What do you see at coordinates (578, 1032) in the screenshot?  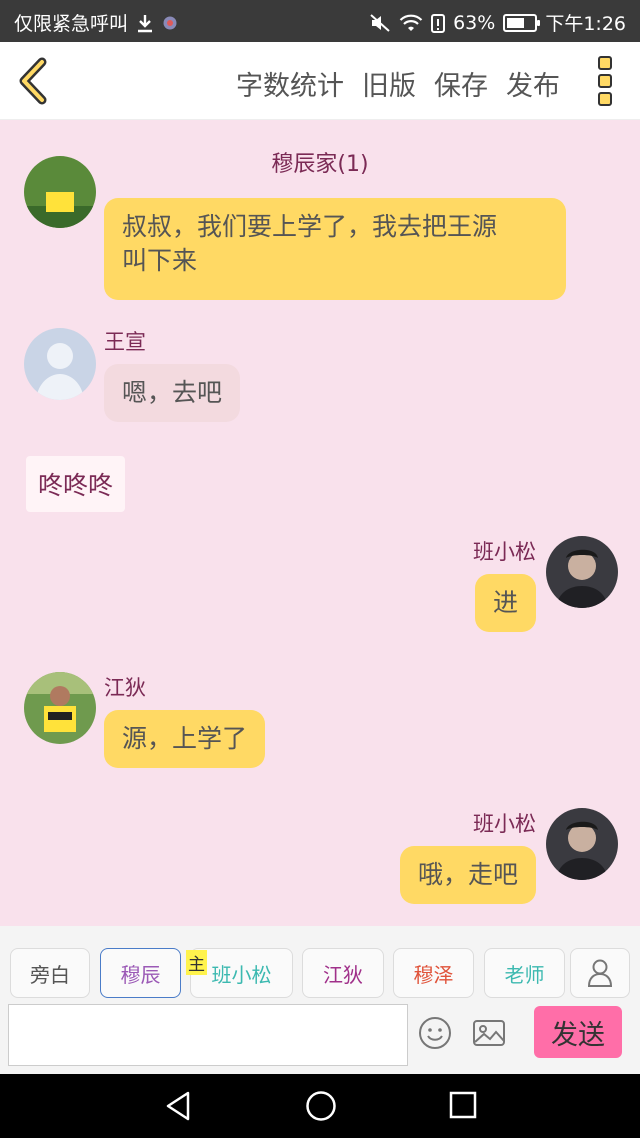 I see `send-button: 发送` at bounding box center [578, 1032].